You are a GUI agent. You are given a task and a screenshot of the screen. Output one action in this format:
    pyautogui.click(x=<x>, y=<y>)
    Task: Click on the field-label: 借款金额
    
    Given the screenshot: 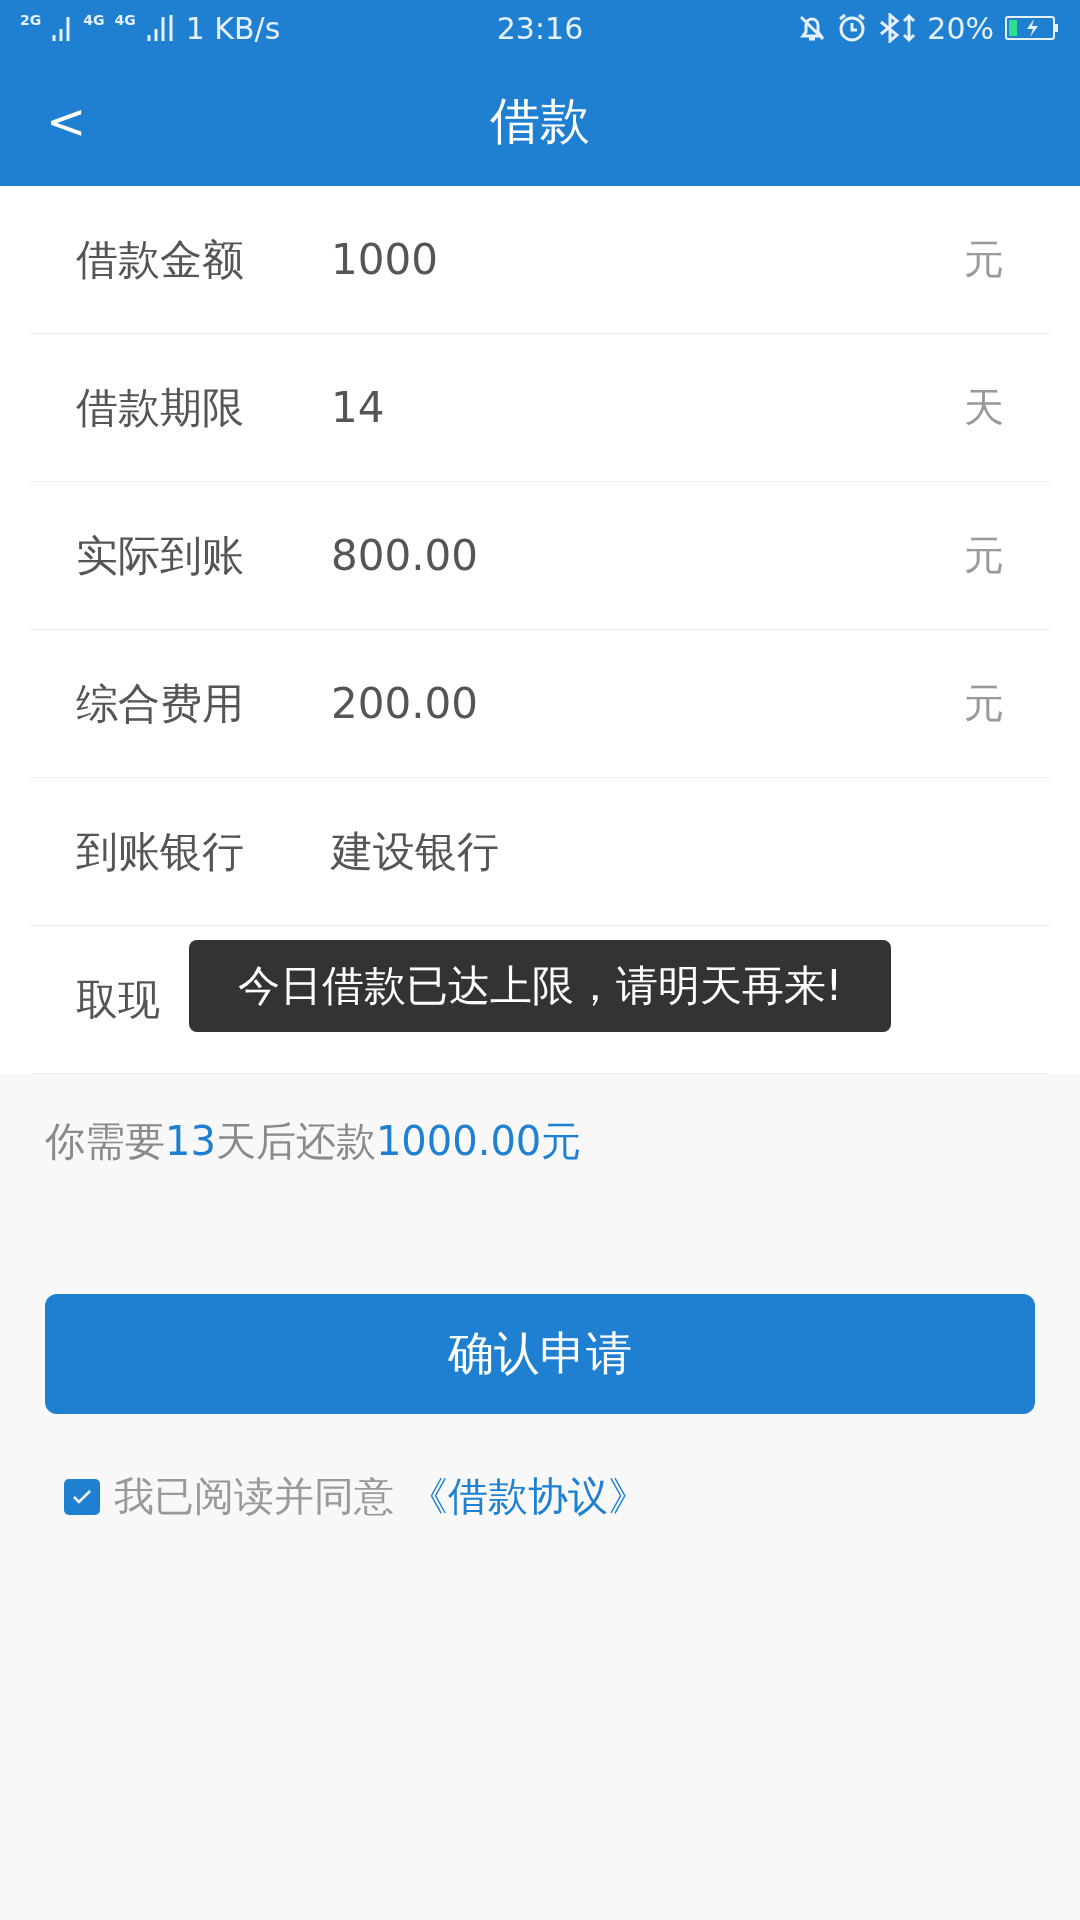 What is the action you would take?
    pyautogui.click(x=160, y=259)
    